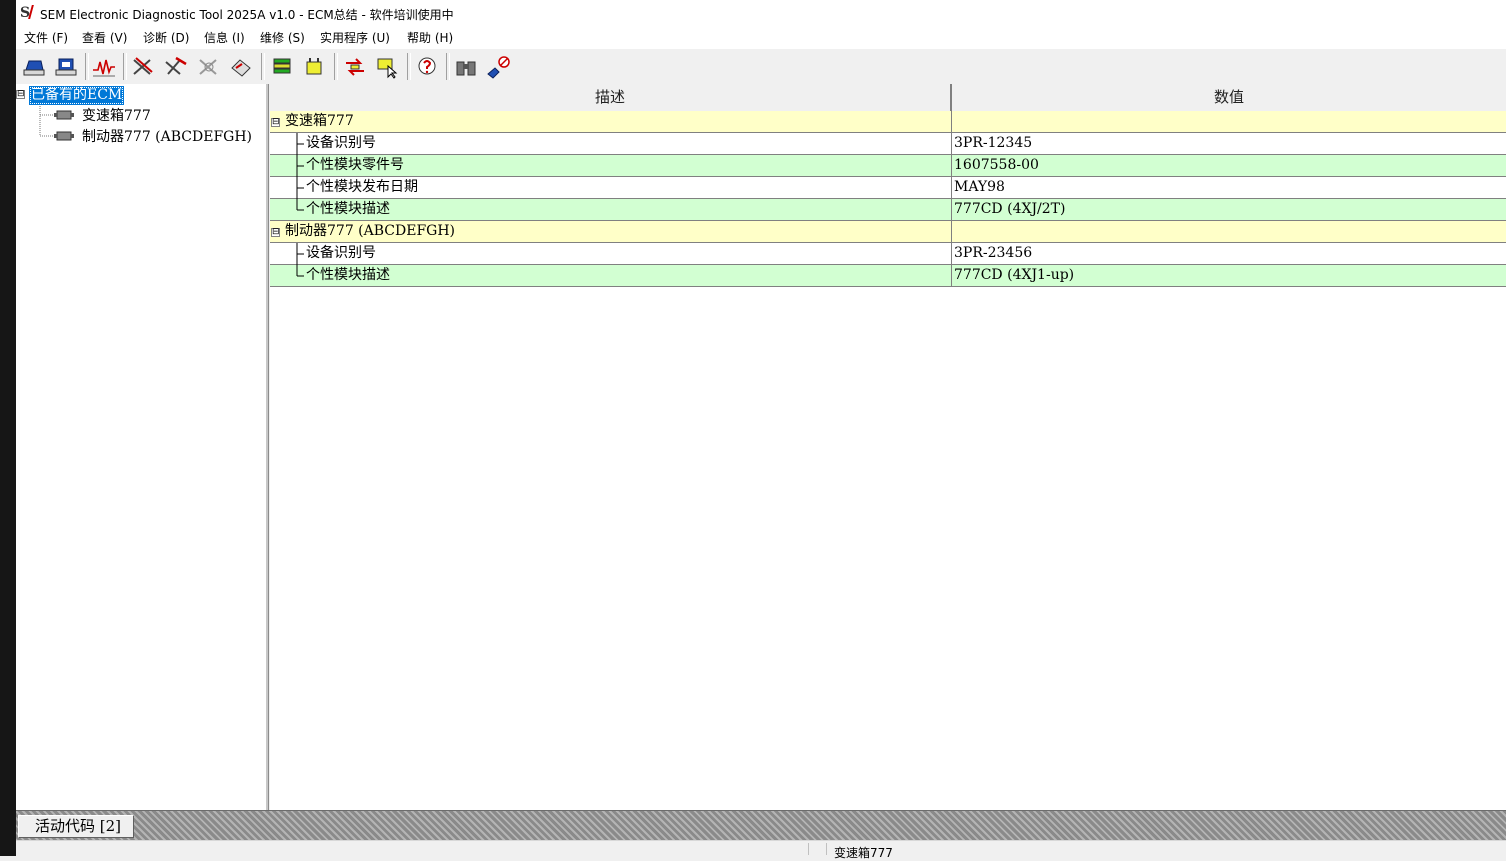 This screenshot has width=1506, height=861. What do you see at coordinates (498, 67) in the screenshot?
I see `disconnect-icon` at bounding box center [498, 67].